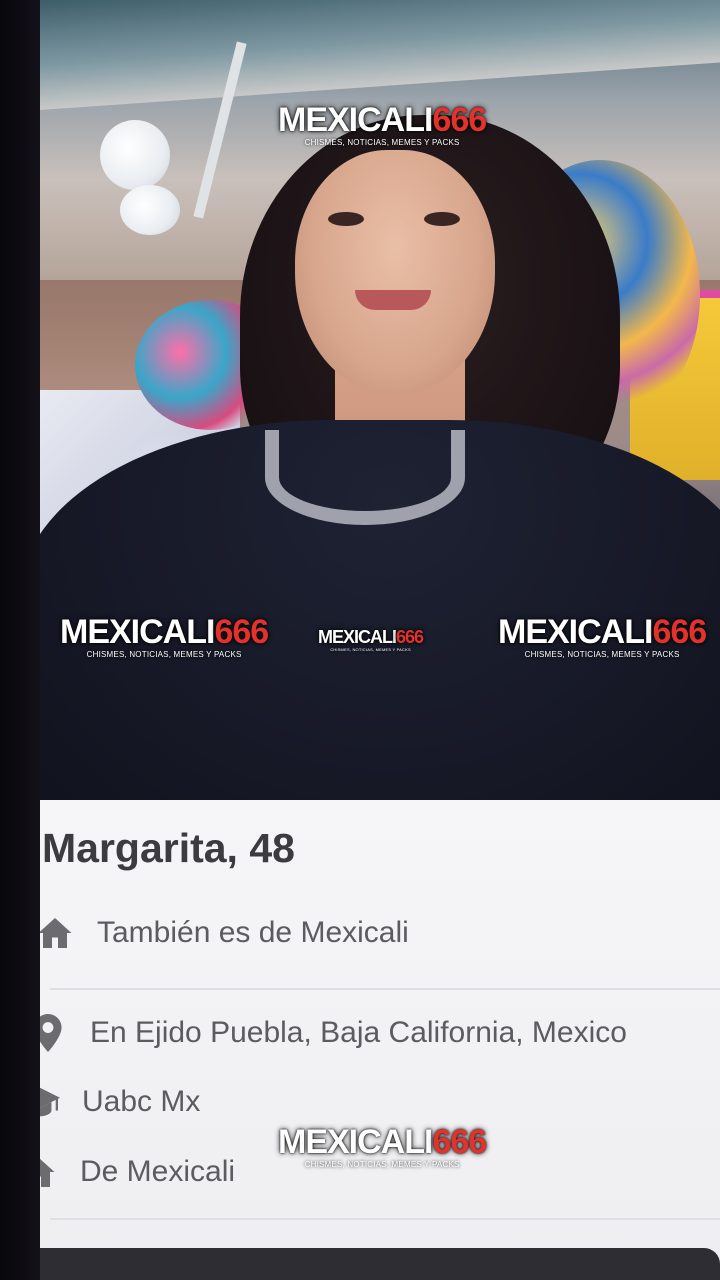 This screenshot has height=1280, width=720. Describe the element at coordinates (380, 55) in the screenshot. I see `photo-ceiling` at that location.